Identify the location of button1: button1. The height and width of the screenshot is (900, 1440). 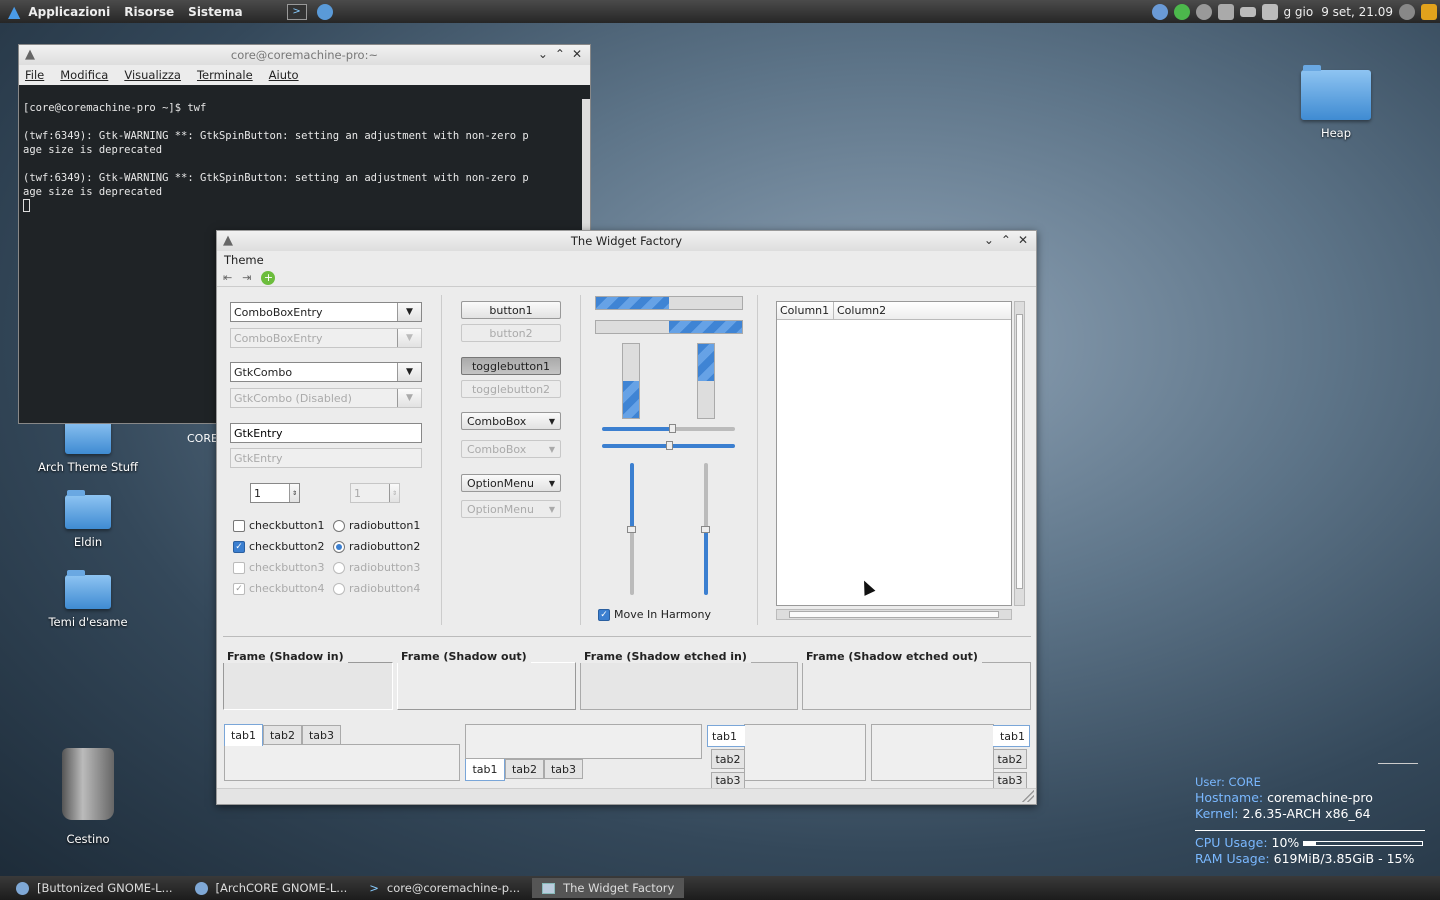
(511, 310).